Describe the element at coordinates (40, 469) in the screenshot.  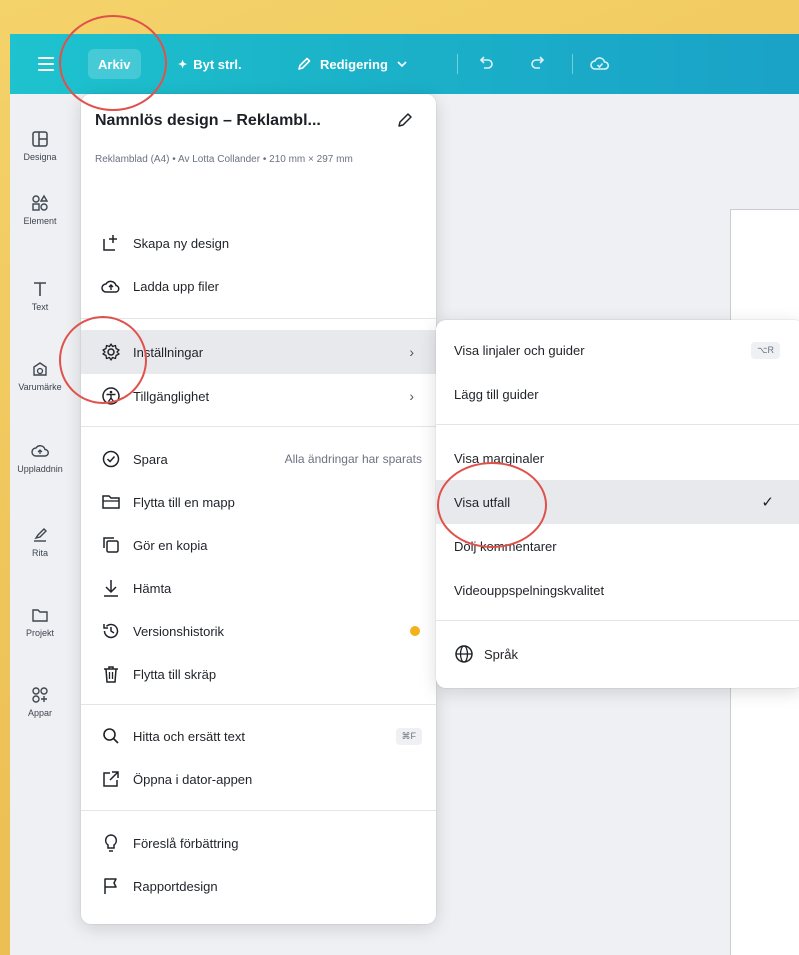
I see `sidebar-label: Uppladdnin` at that location.